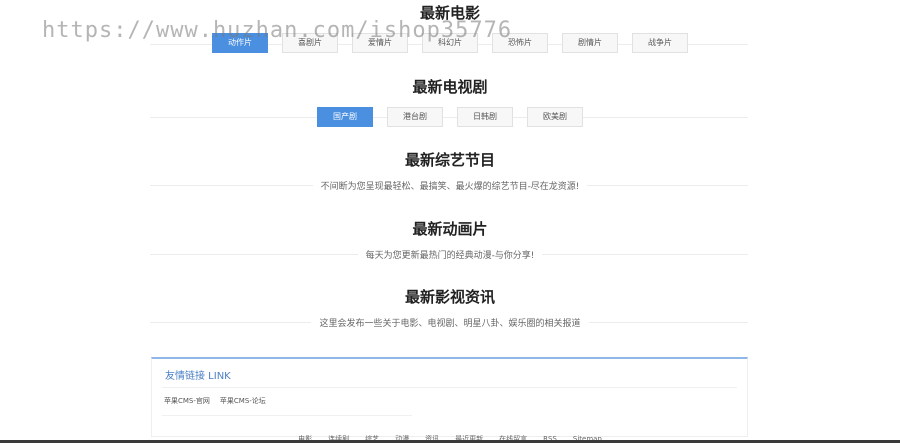 This screenshot has width=900, height=443. What do you see at coordinates (415, 117) in the screenshot?
I see `tab-hk-tw: 港台剧` at bounding box center [415, 117].